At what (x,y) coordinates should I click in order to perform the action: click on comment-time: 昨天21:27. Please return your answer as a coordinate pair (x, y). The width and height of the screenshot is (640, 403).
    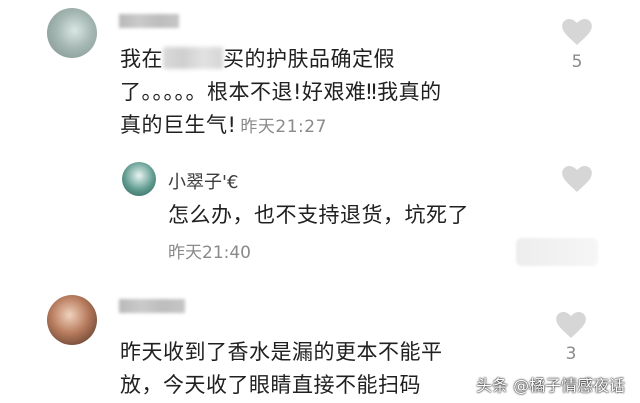
    Looking at the image, I should click on (283, 127).